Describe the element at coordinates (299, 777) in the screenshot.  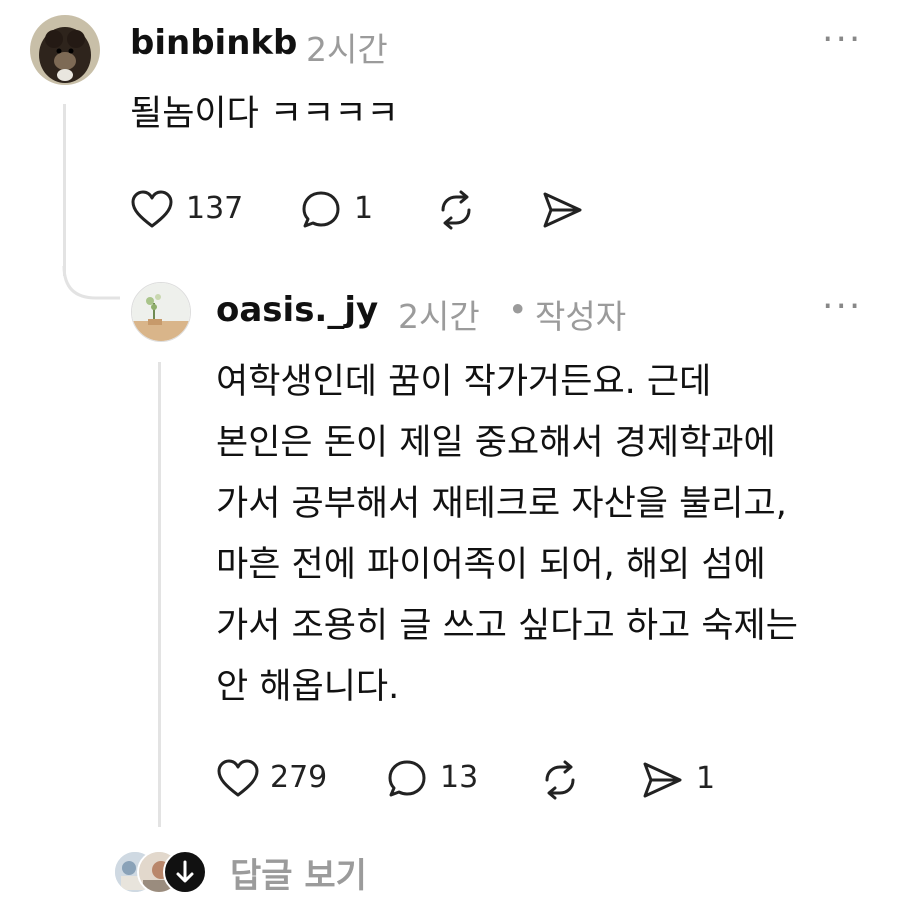
I see `like-count: 279` at that location.